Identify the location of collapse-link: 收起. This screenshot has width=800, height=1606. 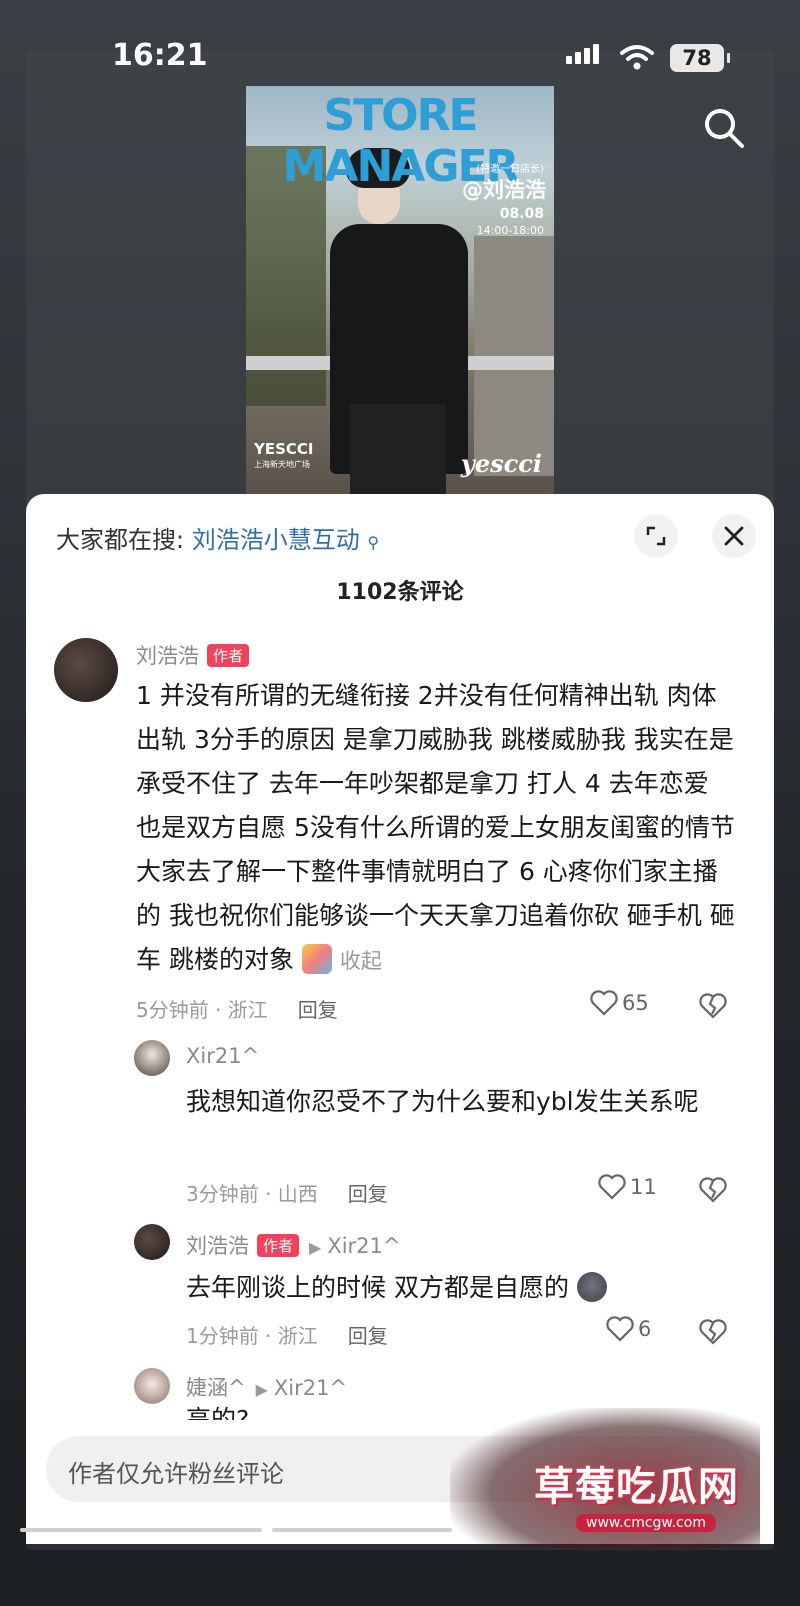
(361, 961).